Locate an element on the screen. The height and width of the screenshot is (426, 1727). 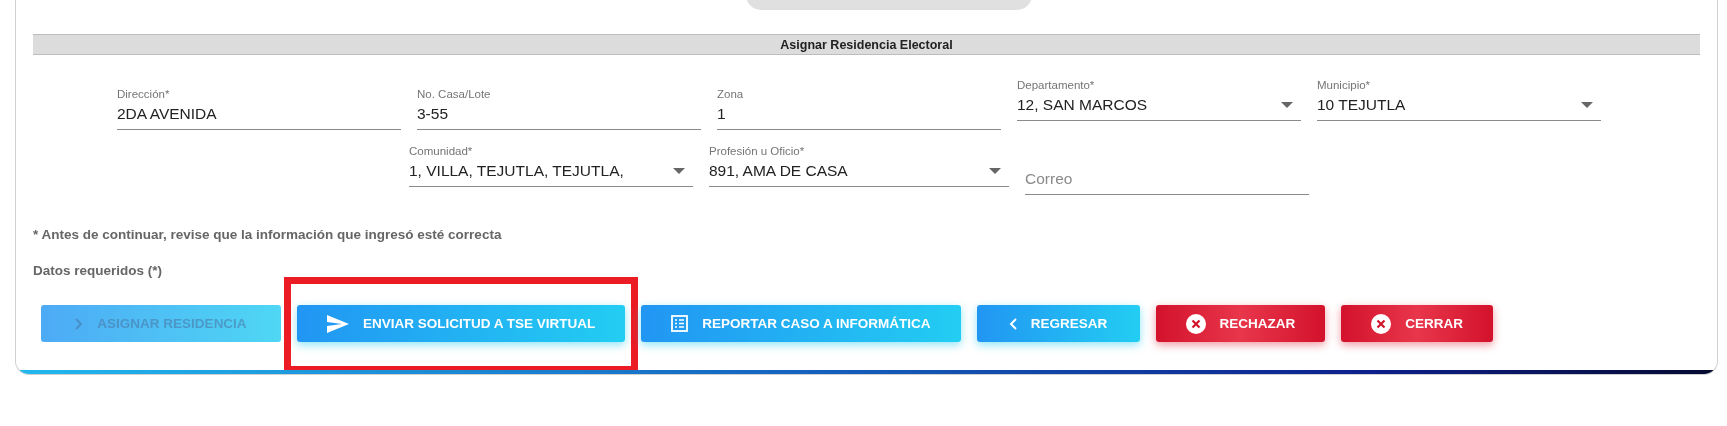
input-field: Correo is located at coordinates (1167, 174).